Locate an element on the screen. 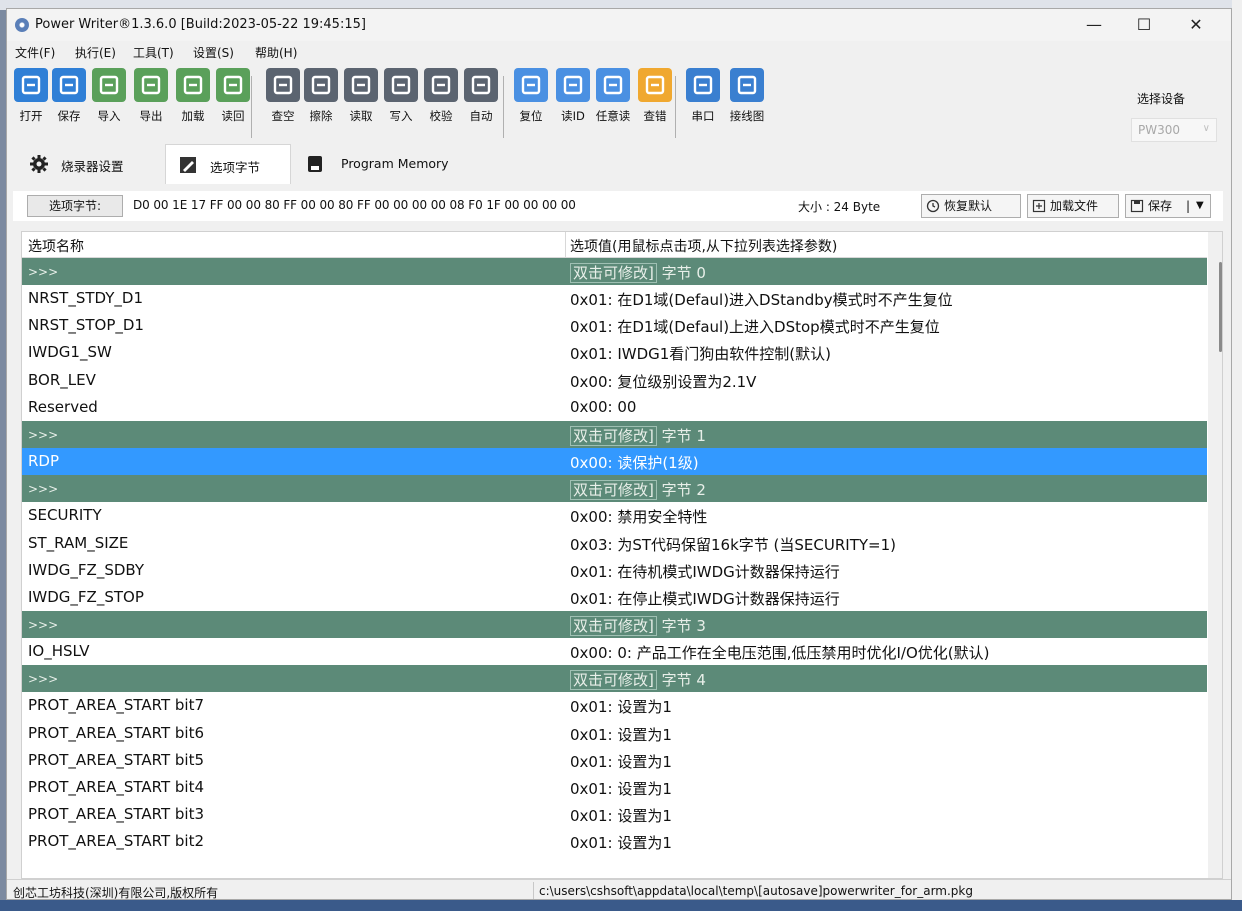 Image resolution: width=1242 pixels, height=911 pixels. toolbar-button-9: 读取 is located at coordinates (361, 96).